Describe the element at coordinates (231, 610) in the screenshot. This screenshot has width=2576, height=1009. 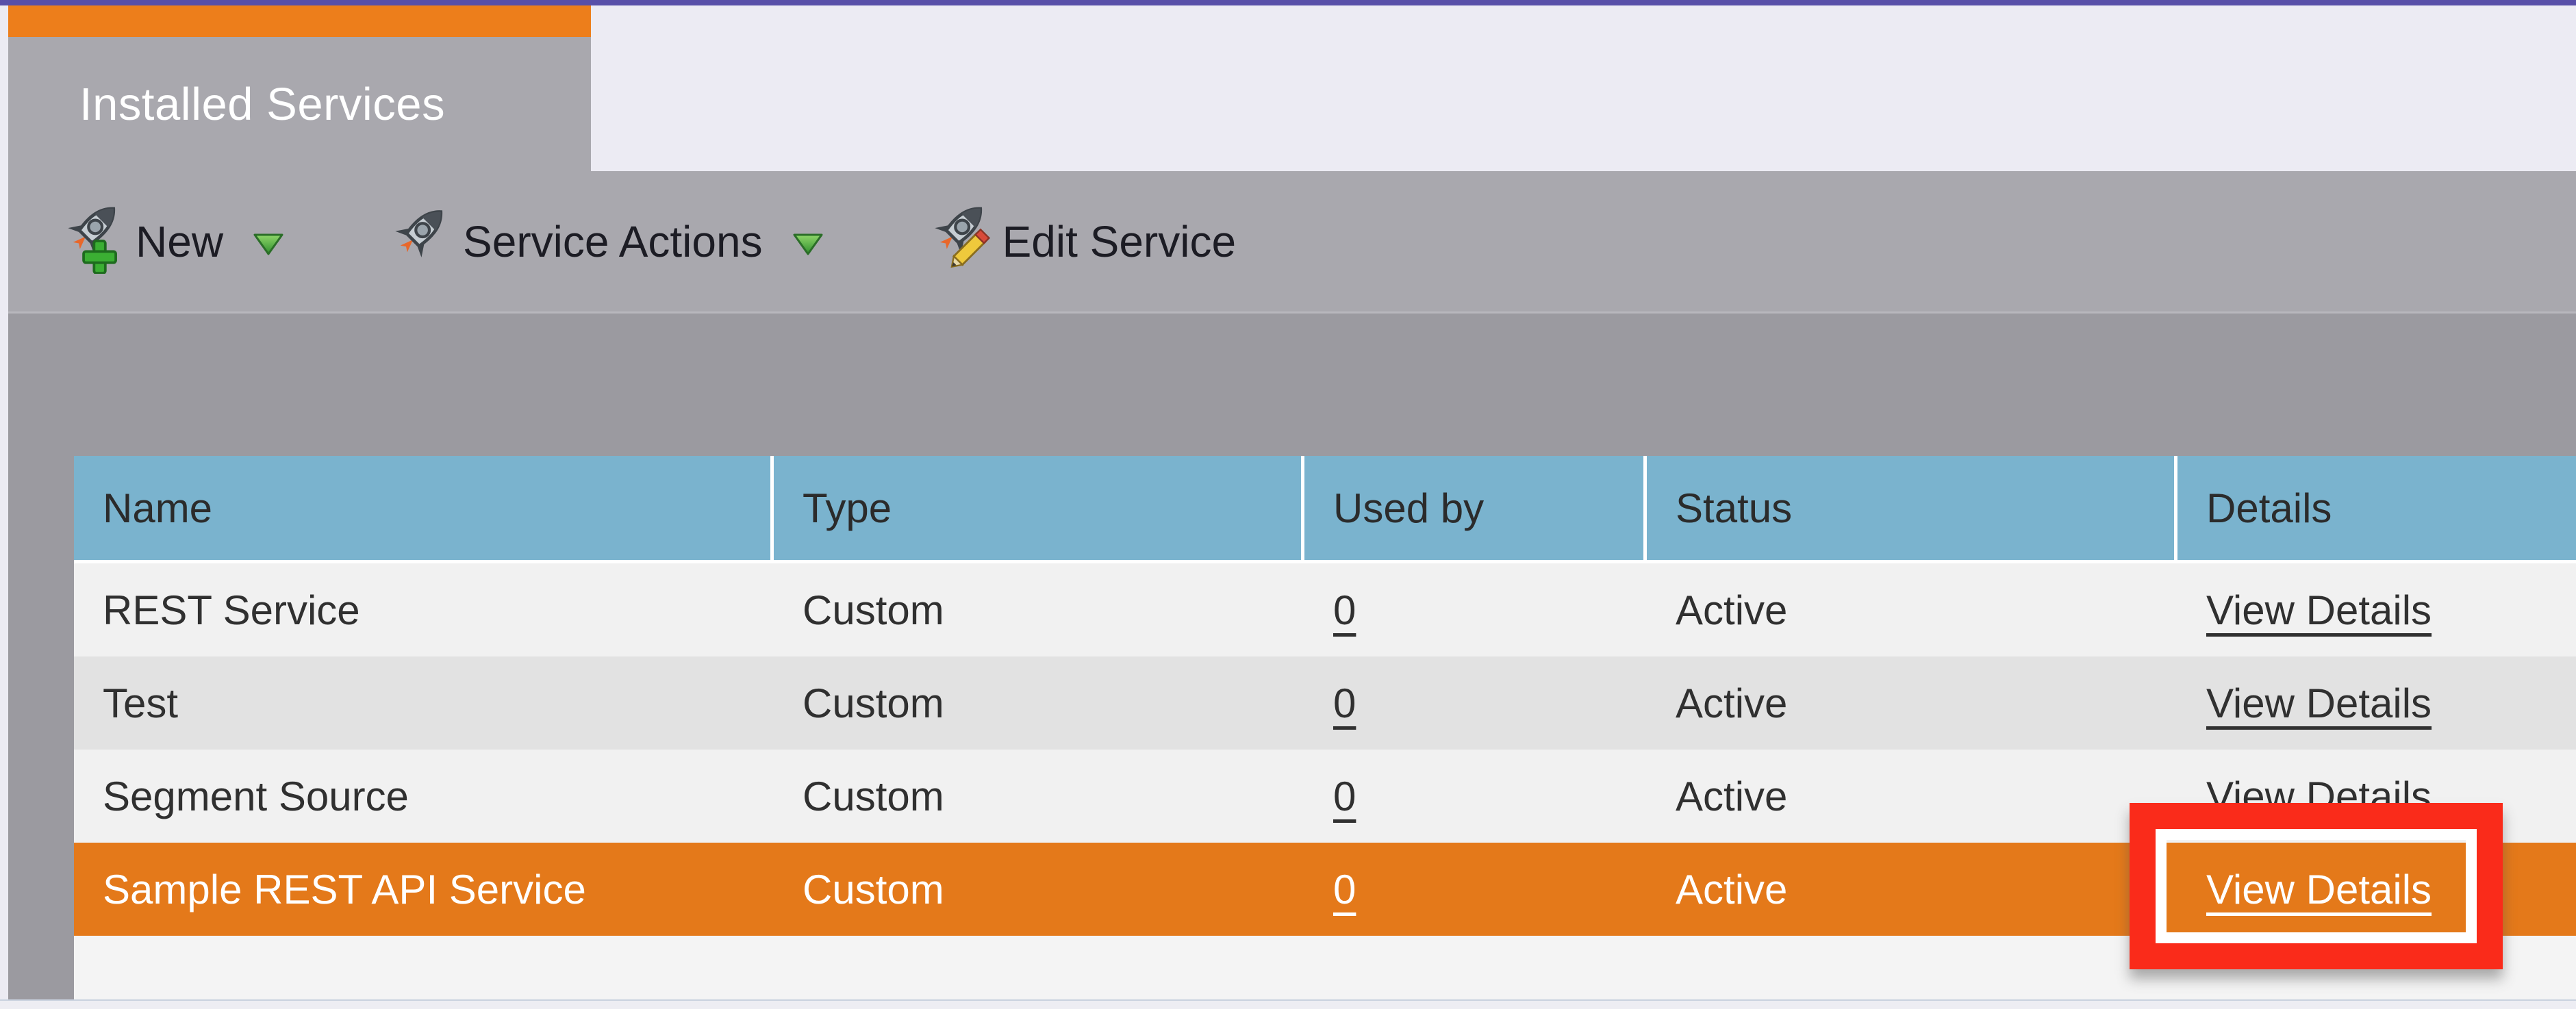
I see `cell-name: REST Service` at that location.